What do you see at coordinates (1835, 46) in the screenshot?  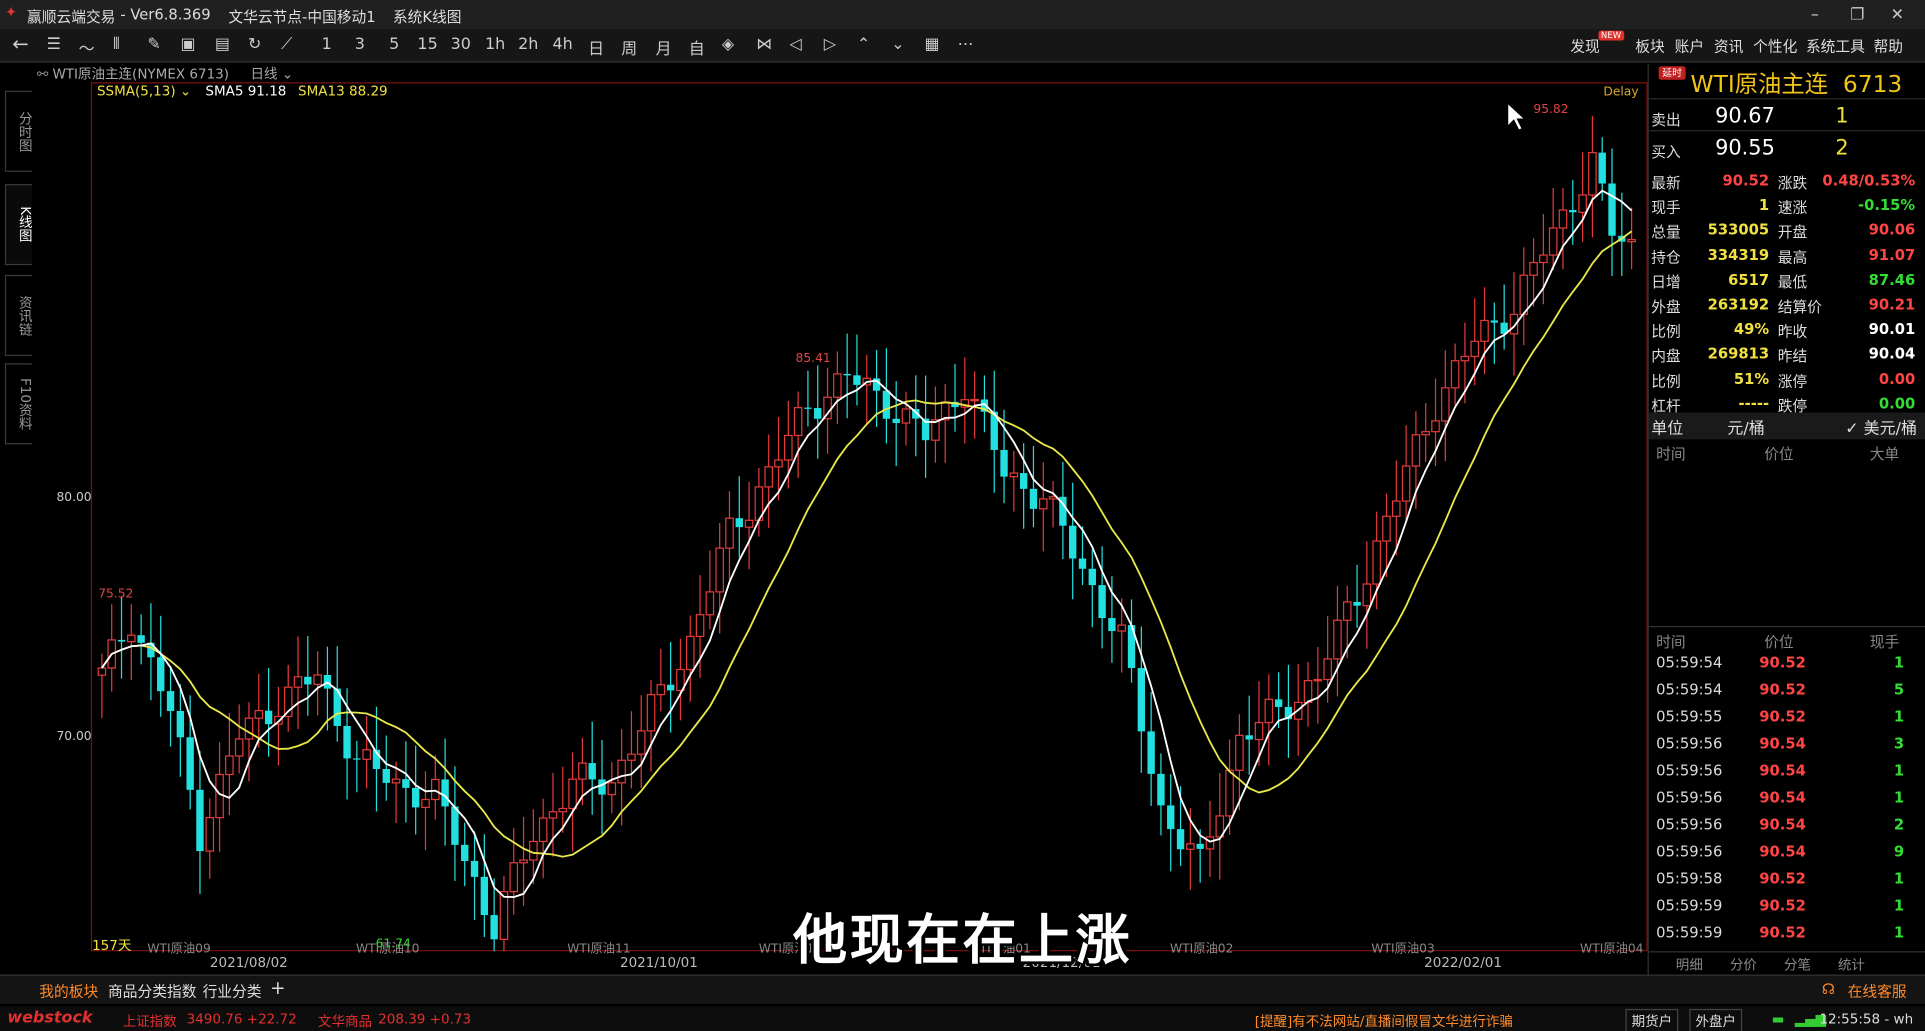 I see `menu-system-tools: 系统工具` at bounding box center [1835, 46].